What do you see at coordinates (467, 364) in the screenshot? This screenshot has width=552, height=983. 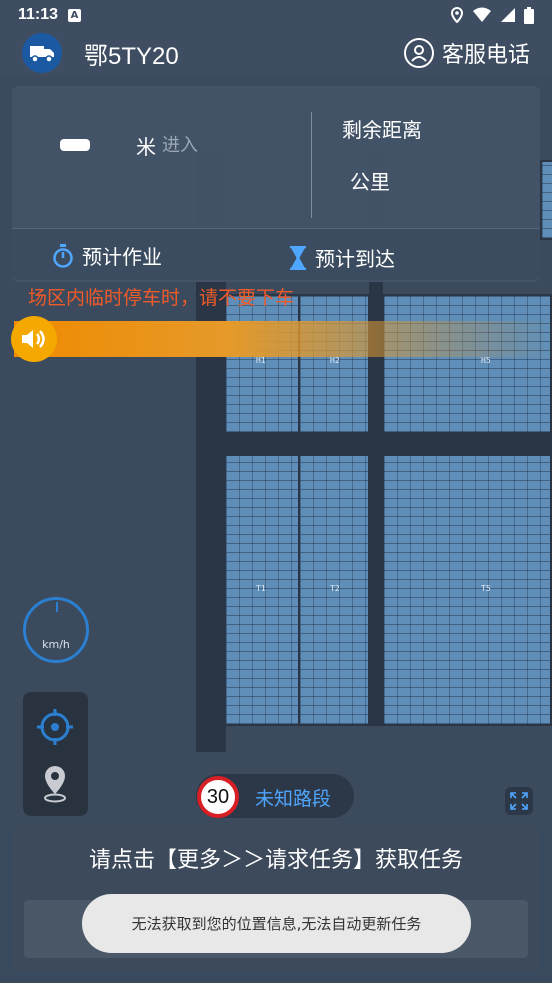 I see `map-block-h5` at bounding box center [467, 364].